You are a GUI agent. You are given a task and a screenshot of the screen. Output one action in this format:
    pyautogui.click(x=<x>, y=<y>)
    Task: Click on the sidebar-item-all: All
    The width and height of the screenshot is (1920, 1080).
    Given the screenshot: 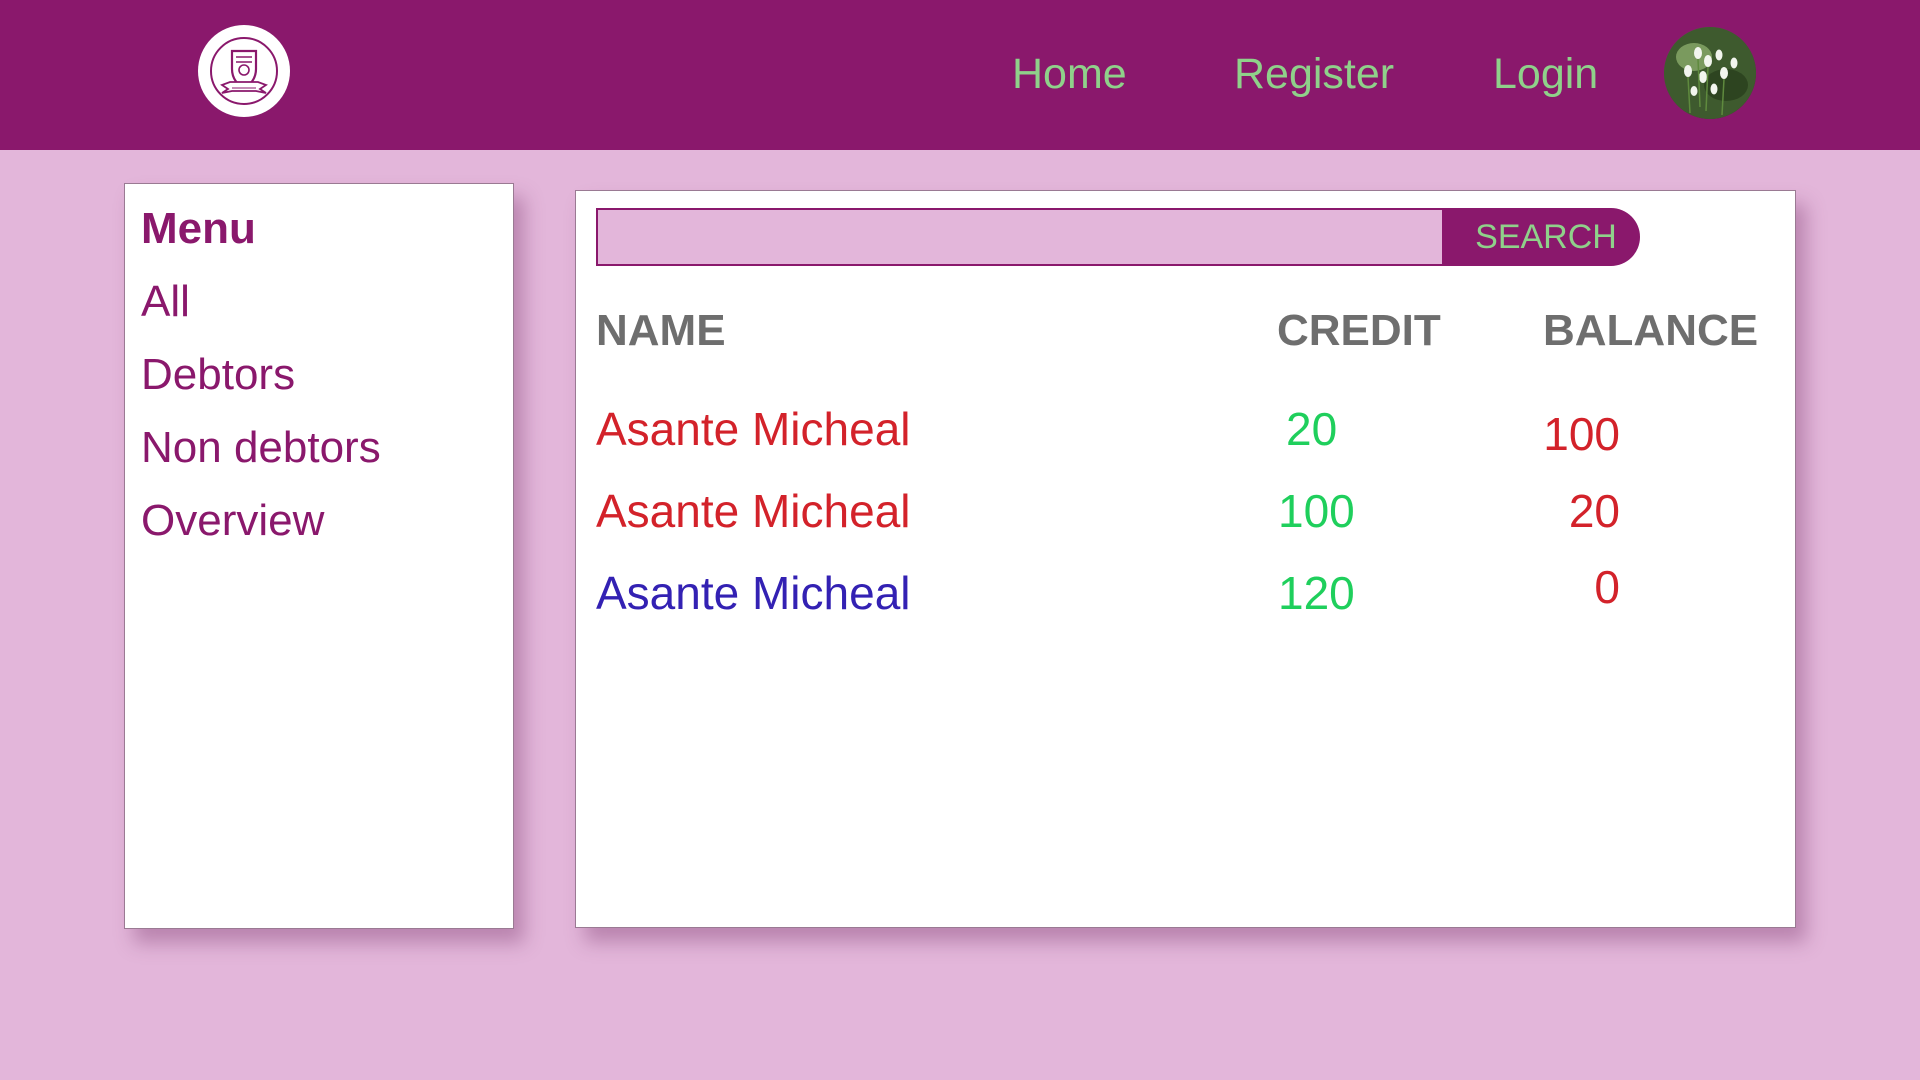 What is the action you would take?
    pyautogui.click(x=165, y=302)
    